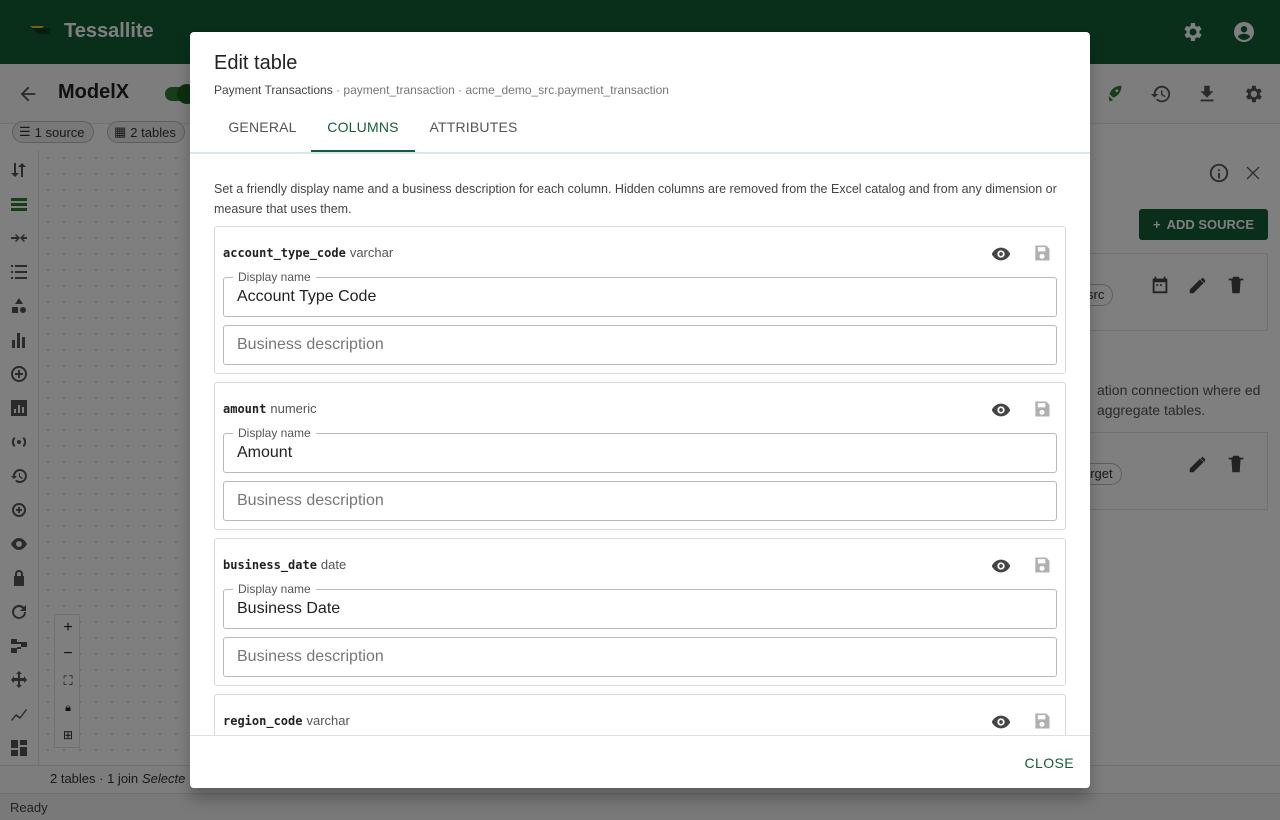  What do you see at coordinates (640, 761) in the screenshot?
I see `dialog-actions: CLOSE` at bounding box center [640, 761].